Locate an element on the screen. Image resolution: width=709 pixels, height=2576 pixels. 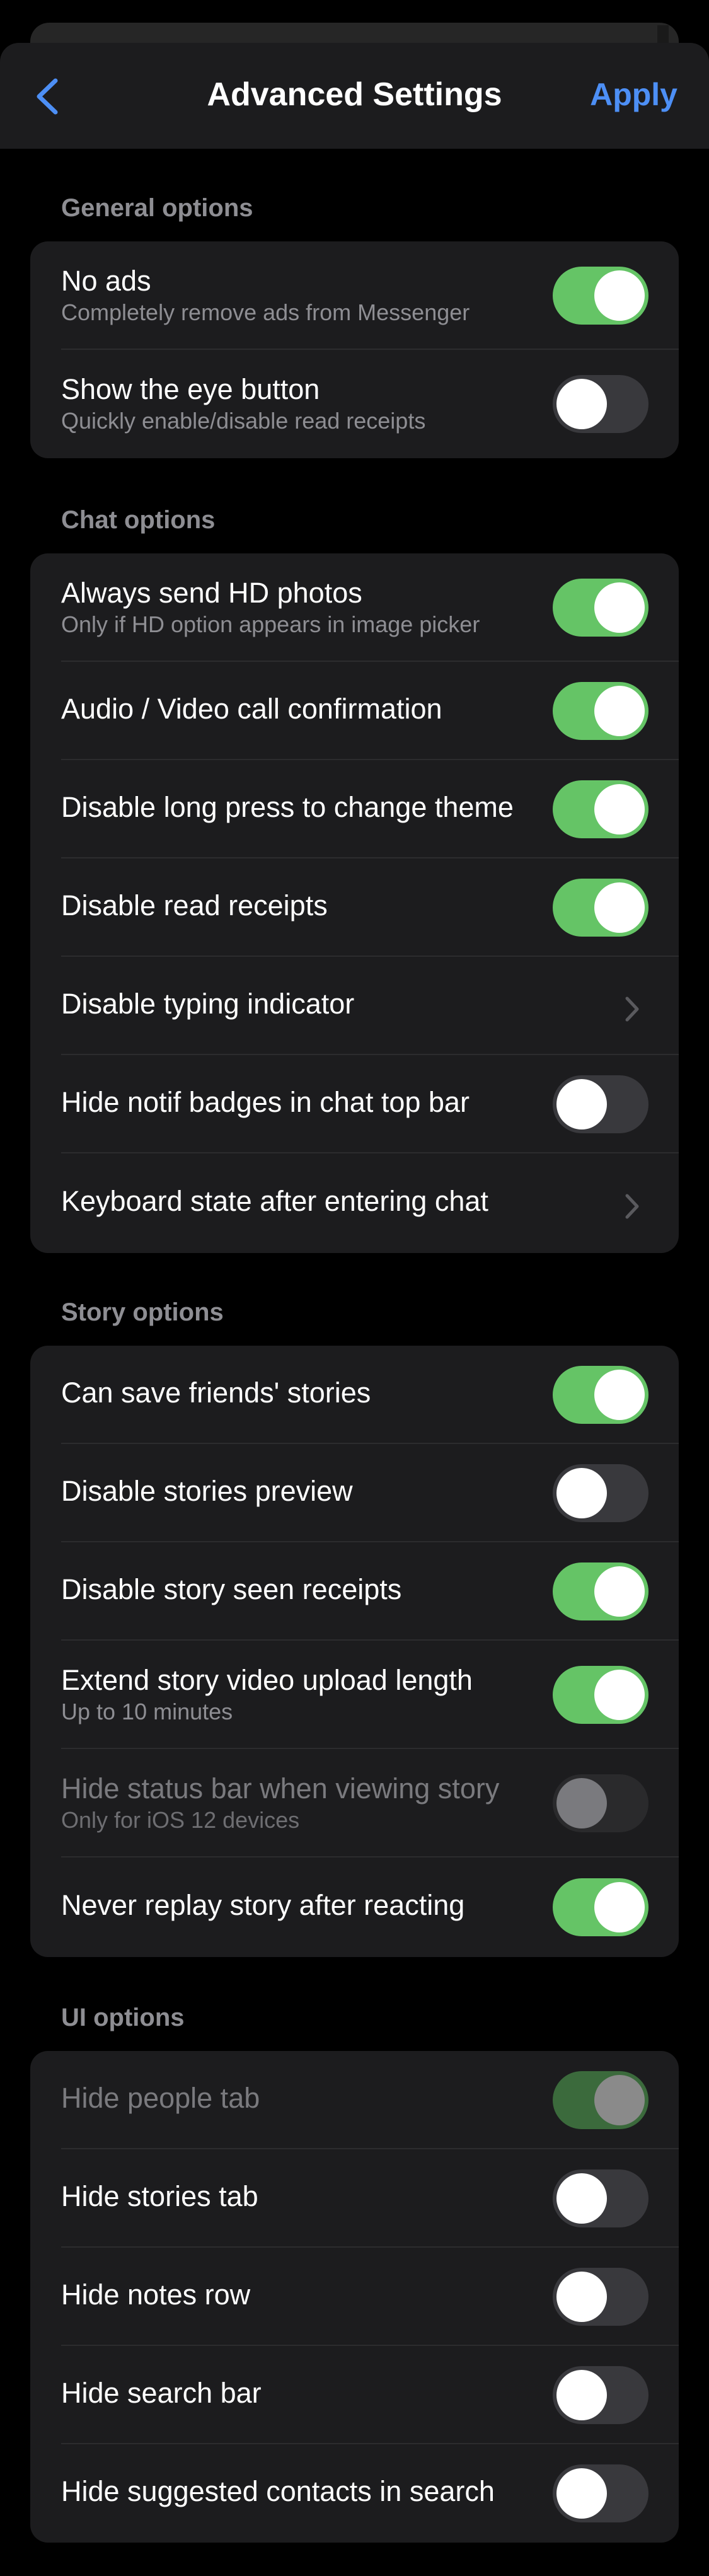
setting-label: Disable story seen receipts is located at coordinates (232, 1589).